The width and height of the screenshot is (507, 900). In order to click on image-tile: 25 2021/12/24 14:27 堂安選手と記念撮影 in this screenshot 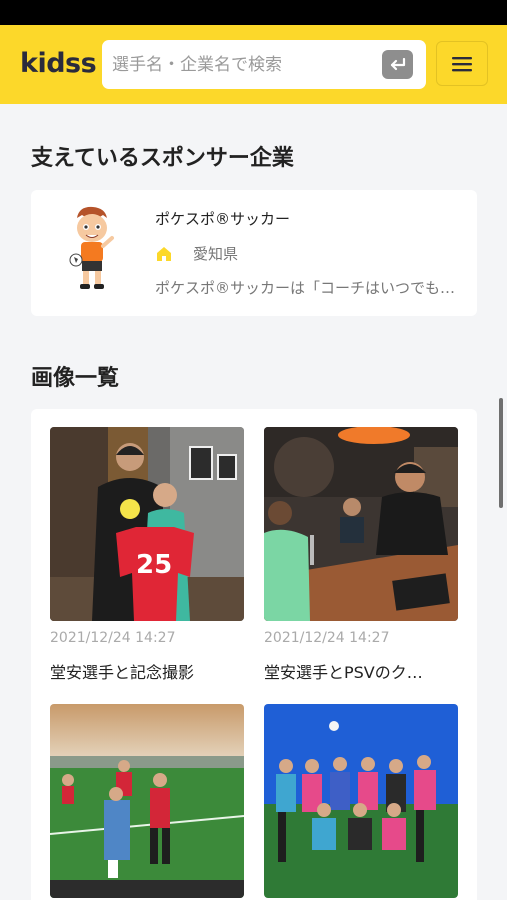, I will do `click(147, 557)`.